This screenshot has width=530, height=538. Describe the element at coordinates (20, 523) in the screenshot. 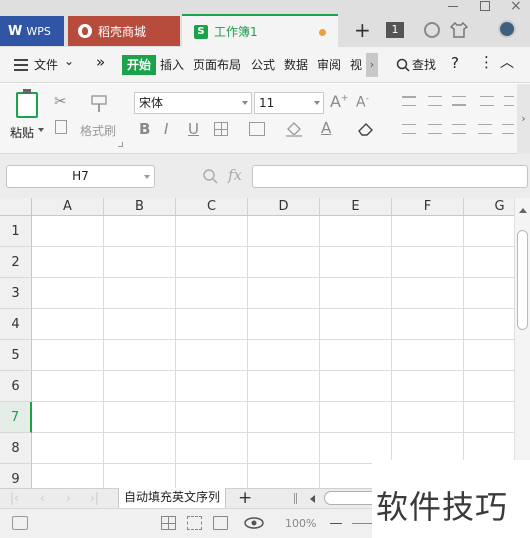

I see `macro-icon` at that location.